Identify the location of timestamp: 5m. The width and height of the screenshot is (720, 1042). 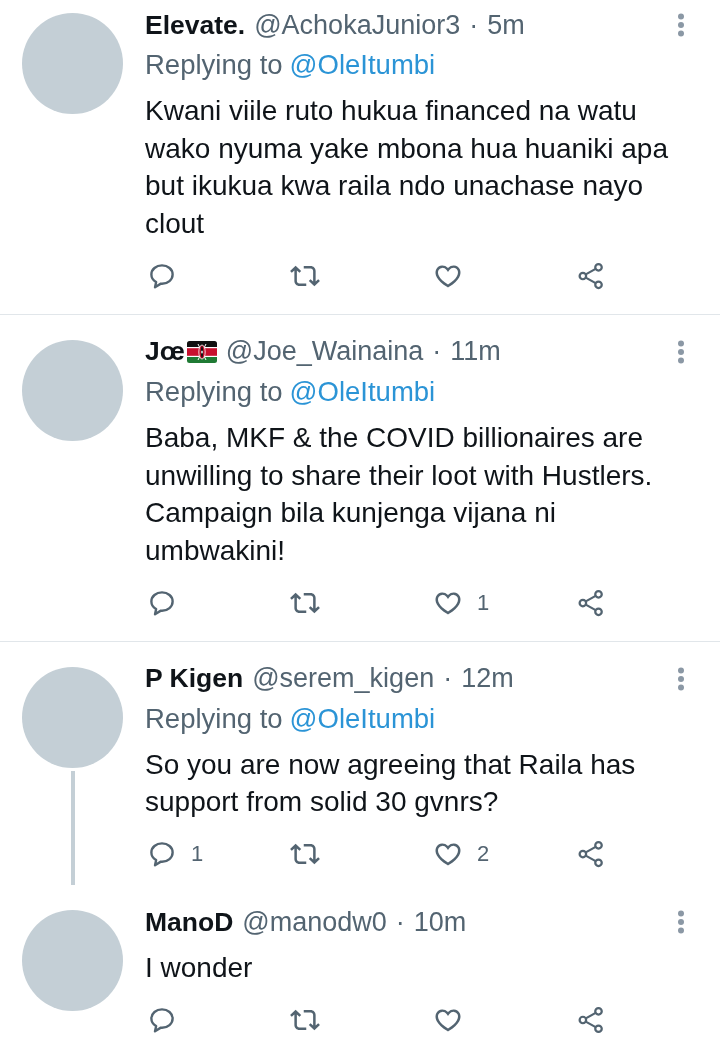
(506, 25).